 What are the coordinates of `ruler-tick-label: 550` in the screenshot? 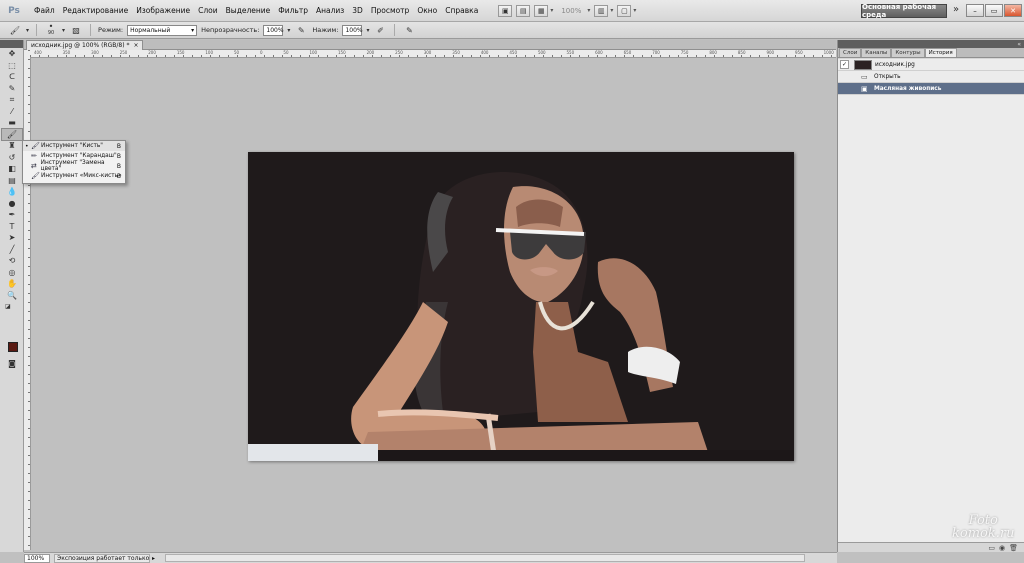 It's located at (570, 52).